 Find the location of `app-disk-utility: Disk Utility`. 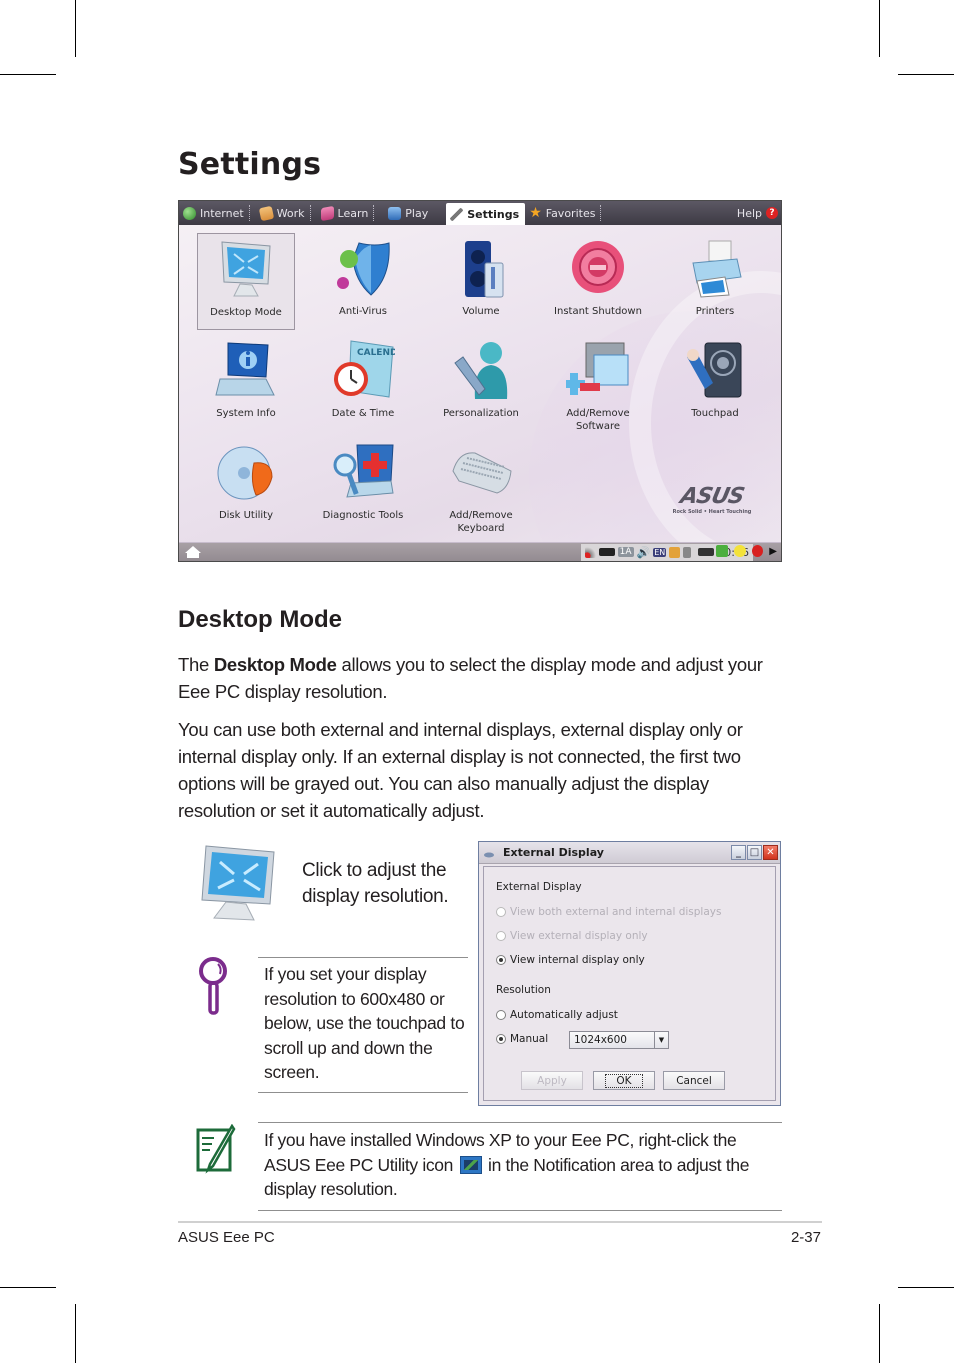

app-disk-utility: Disk Utility is located at coordinates (246, 479).